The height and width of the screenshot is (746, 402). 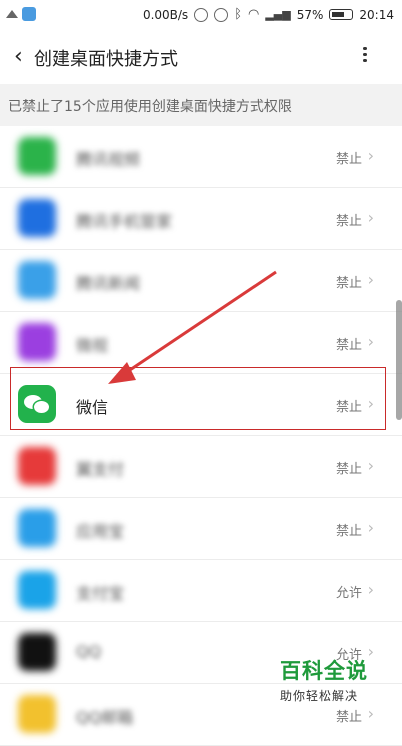 I want to click on permission-summary: 已禁止了15个应用使用创建桌面快捷方式权限, so click(x=201, y=105).